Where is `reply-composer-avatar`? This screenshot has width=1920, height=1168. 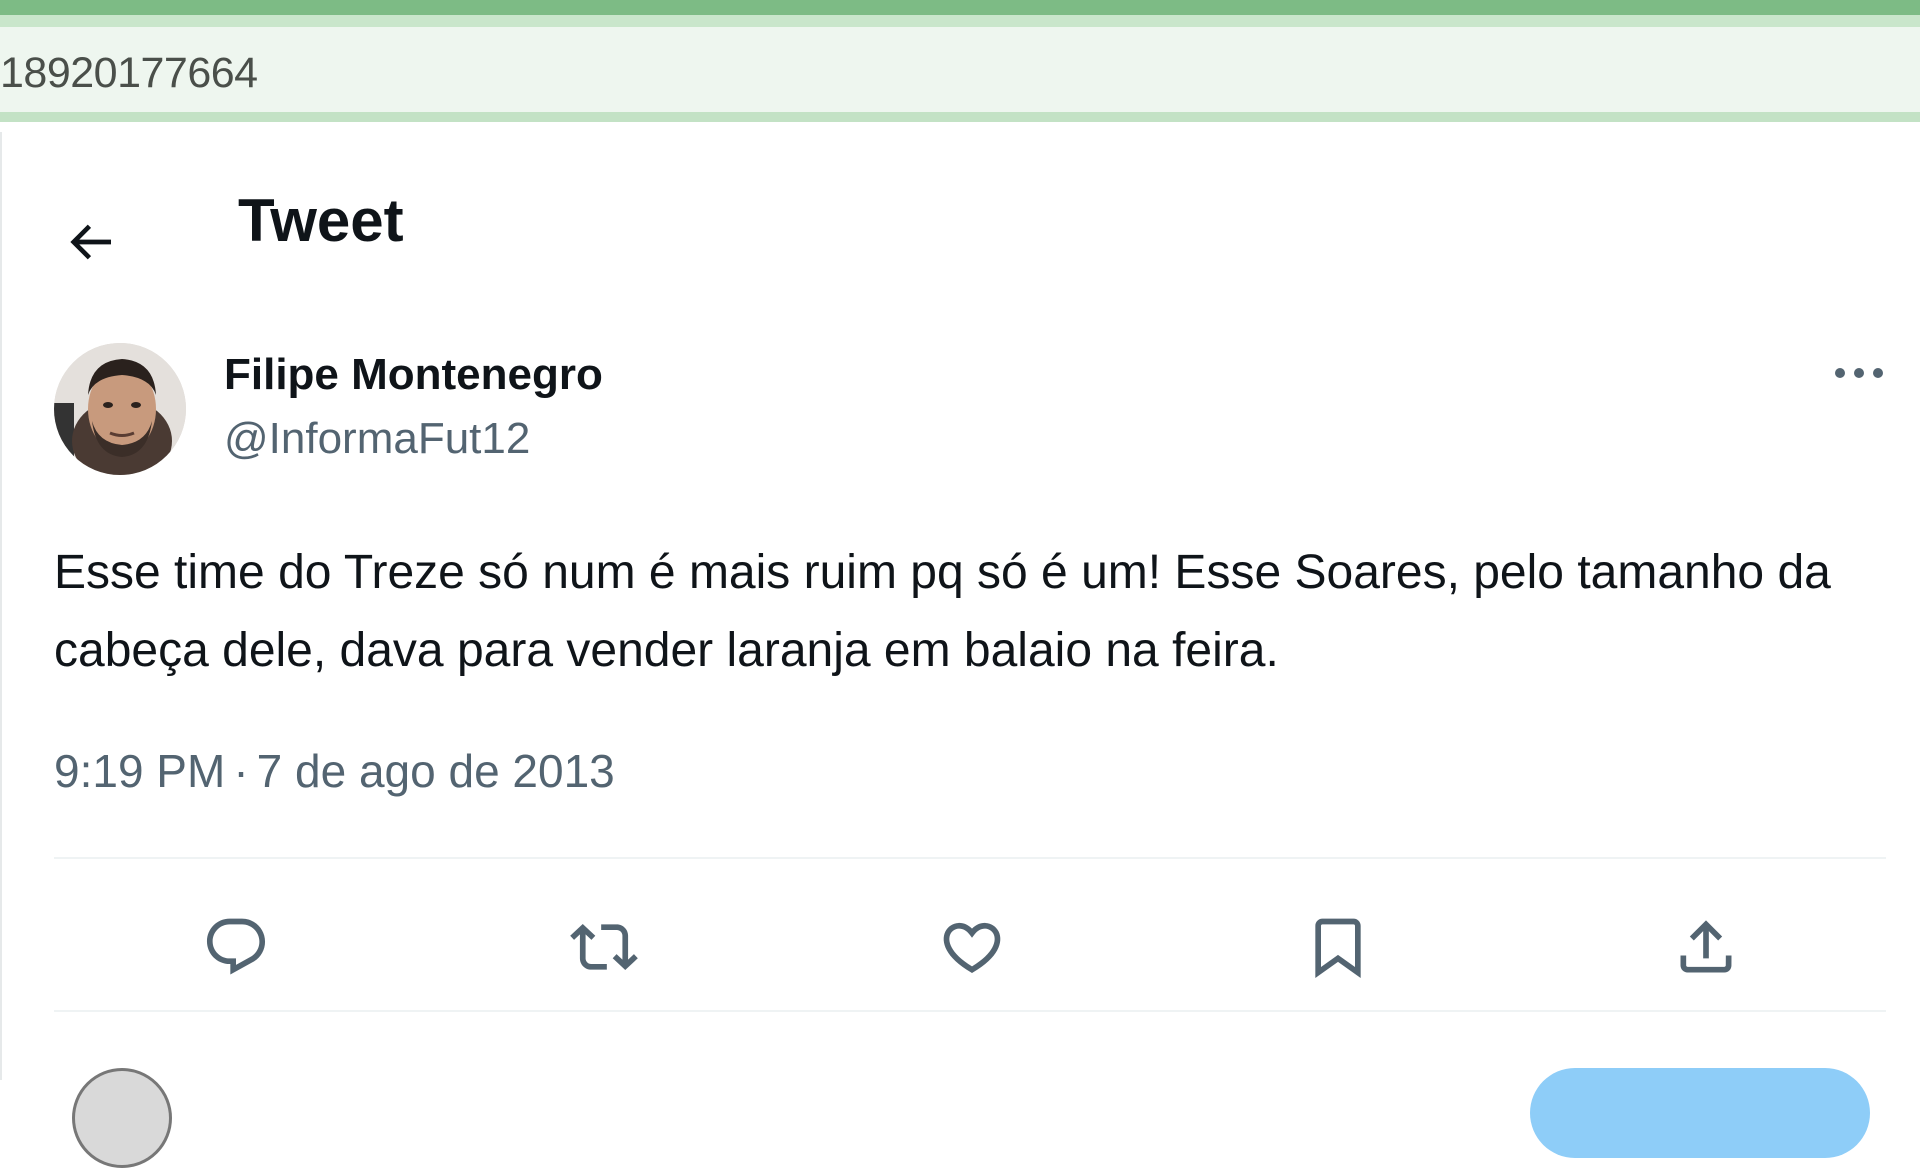
reply-composer-avatar is located at coordinates (122, 1118).